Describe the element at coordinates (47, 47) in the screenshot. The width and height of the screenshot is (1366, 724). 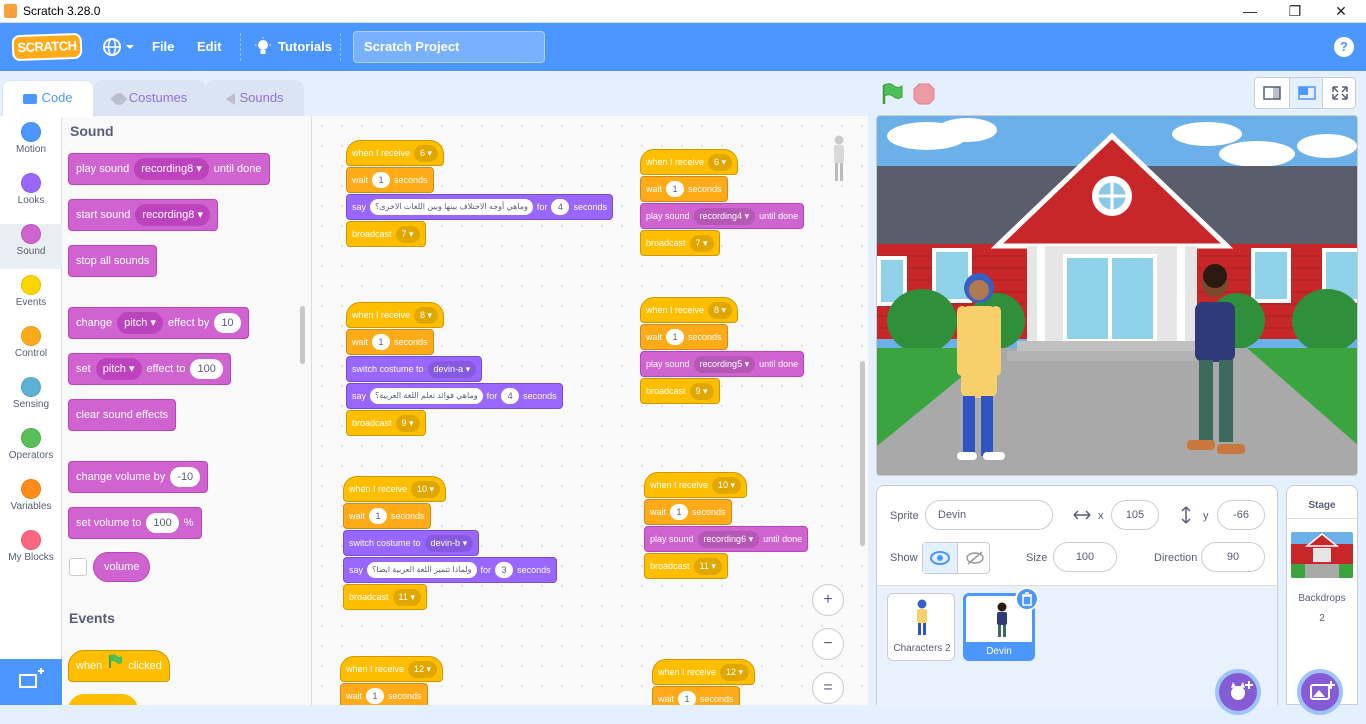
I see `scratch-logo: SCRATCH` at that location.